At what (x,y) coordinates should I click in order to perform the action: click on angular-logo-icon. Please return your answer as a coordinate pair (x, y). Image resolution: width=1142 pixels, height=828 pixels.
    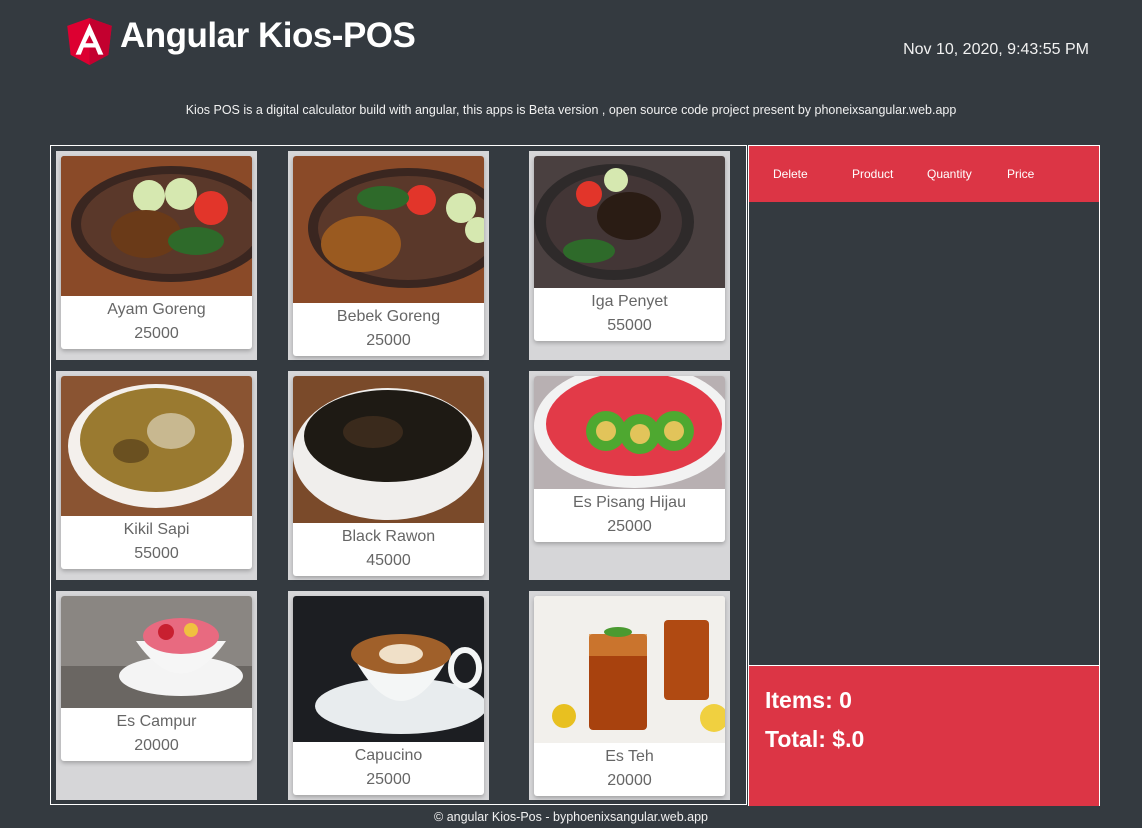
    Looking at the image, I should click on (89, 41).